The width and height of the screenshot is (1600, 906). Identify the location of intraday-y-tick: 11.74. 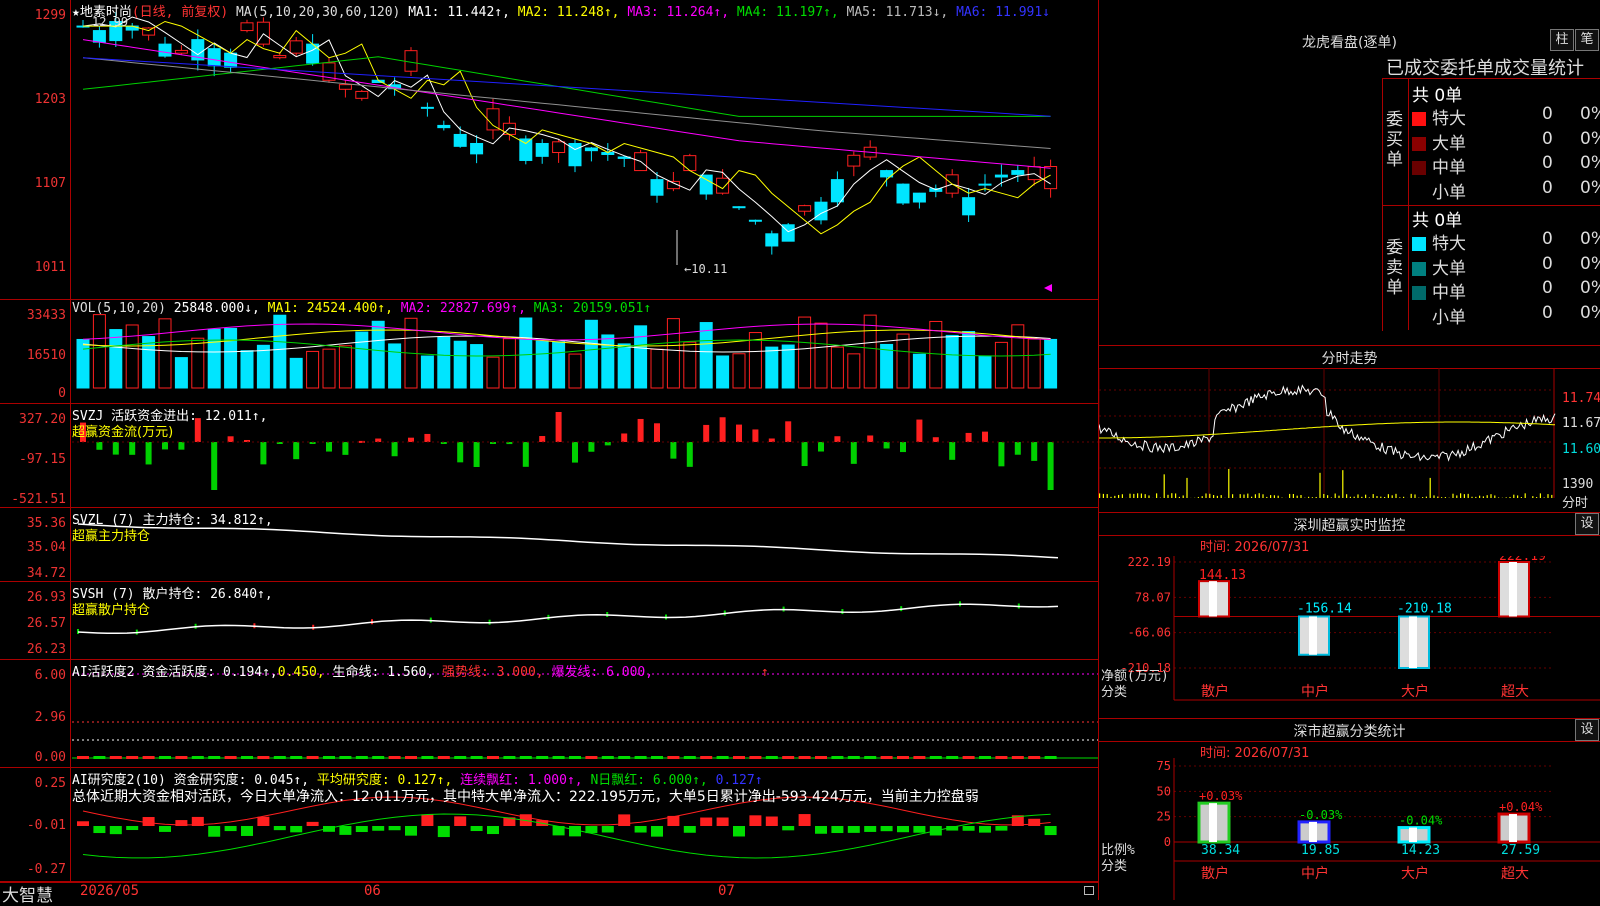
(1581, 398).